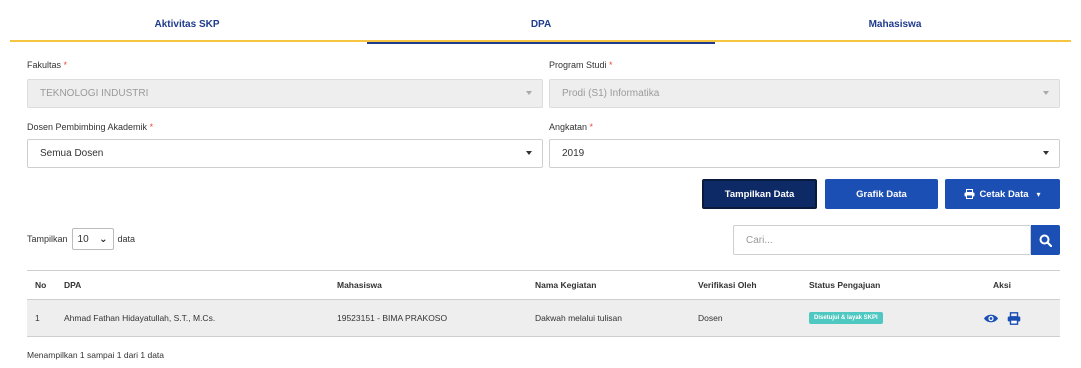  Describe the element at coordinates (895, 24) in the screenshot. I see `tab-mahasiswa: Mahasiswa` at that location.